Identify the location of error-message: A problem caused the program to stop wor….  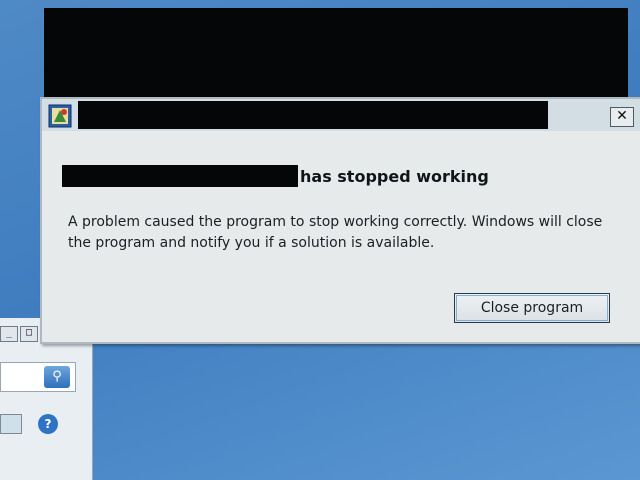
(335, 232).